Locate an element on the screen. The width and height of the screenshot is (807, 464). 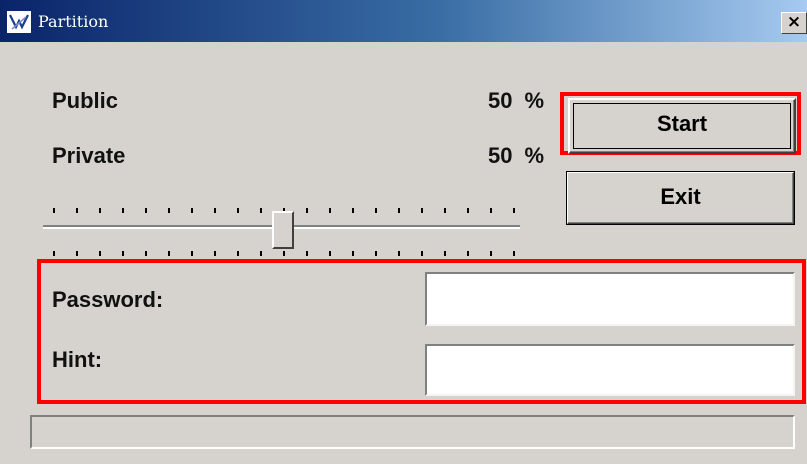
exit-button: Exit is located at coordinates (680, 198).